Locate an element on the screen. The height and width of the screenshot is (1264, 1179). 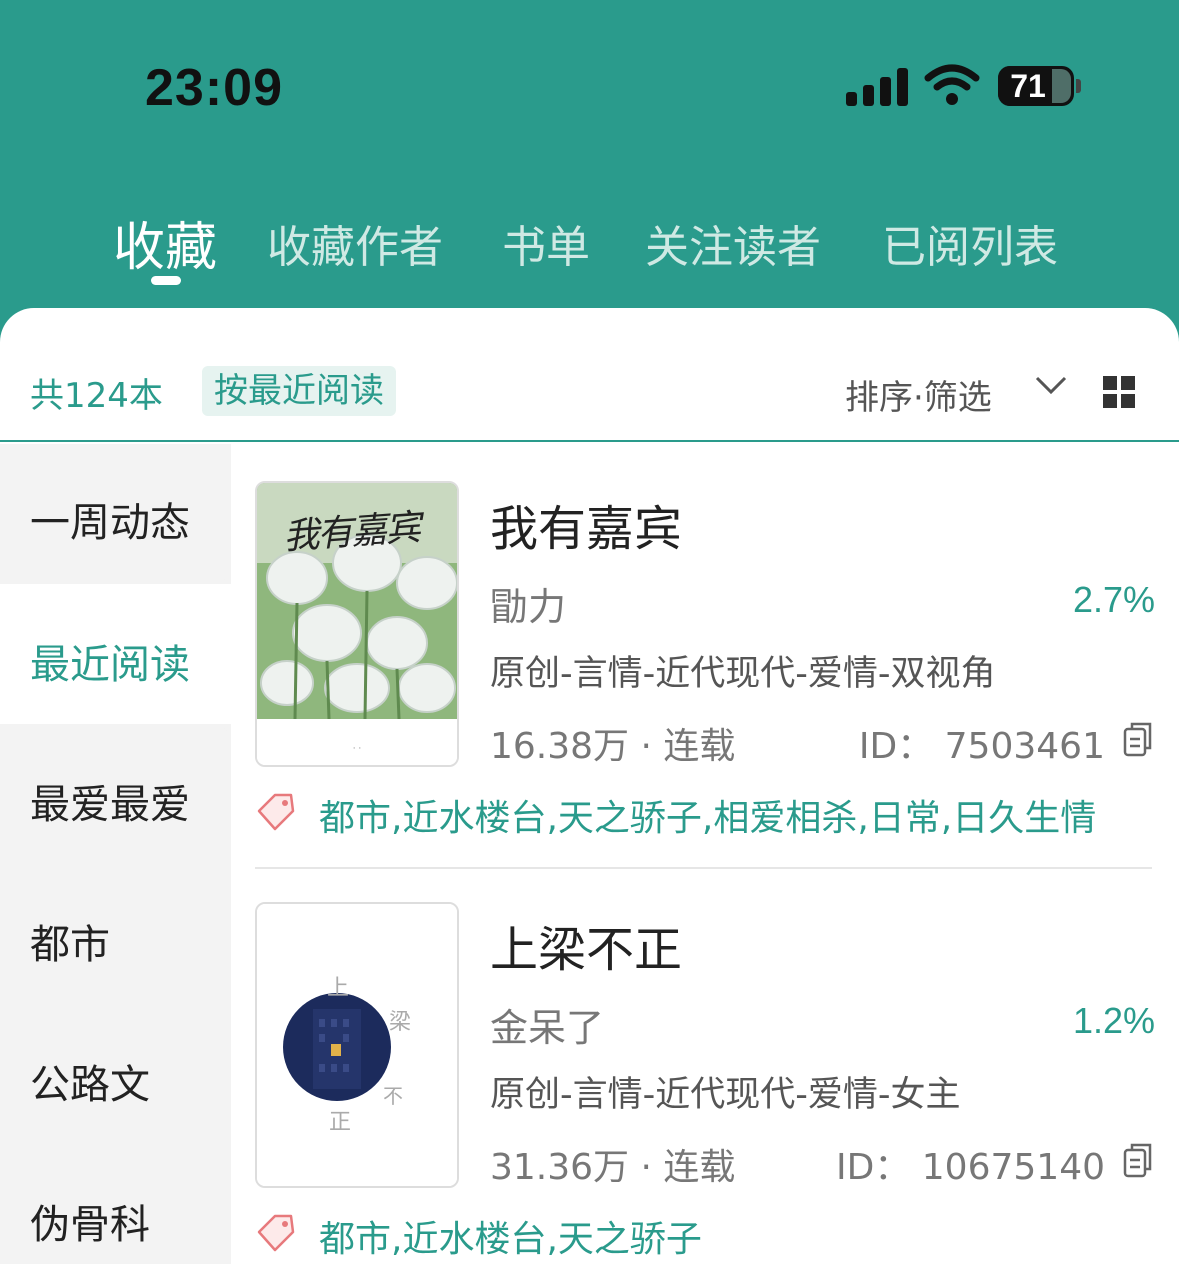
sort-filter-button: 排序·筛选 is located at coordinates (918, 394).